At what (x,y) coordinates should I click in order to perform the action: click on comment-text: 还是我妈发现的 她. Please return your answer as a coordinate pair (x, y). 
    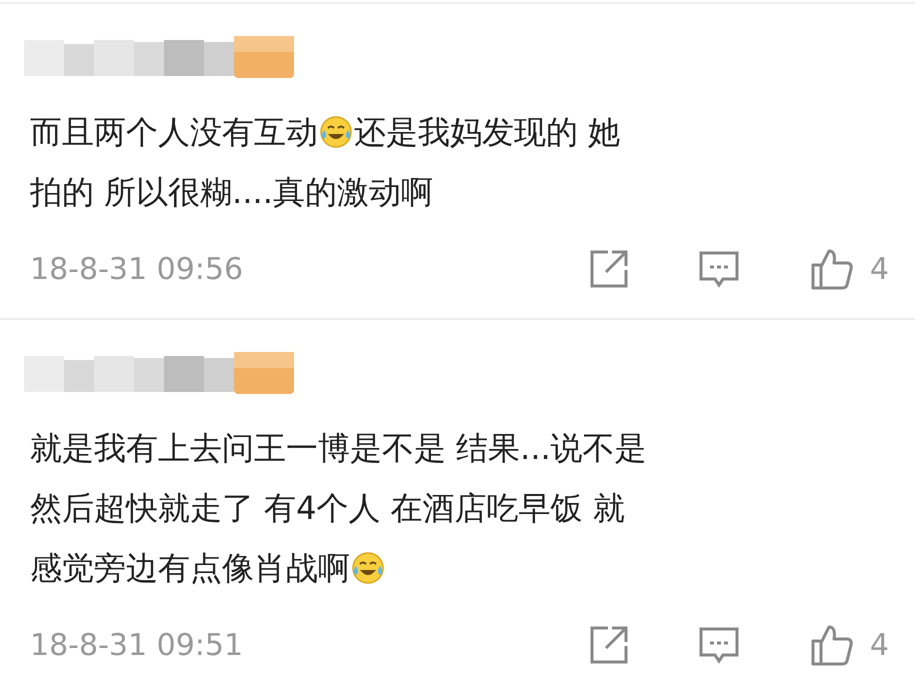
    Looking at the image, I should click on (487, 132).